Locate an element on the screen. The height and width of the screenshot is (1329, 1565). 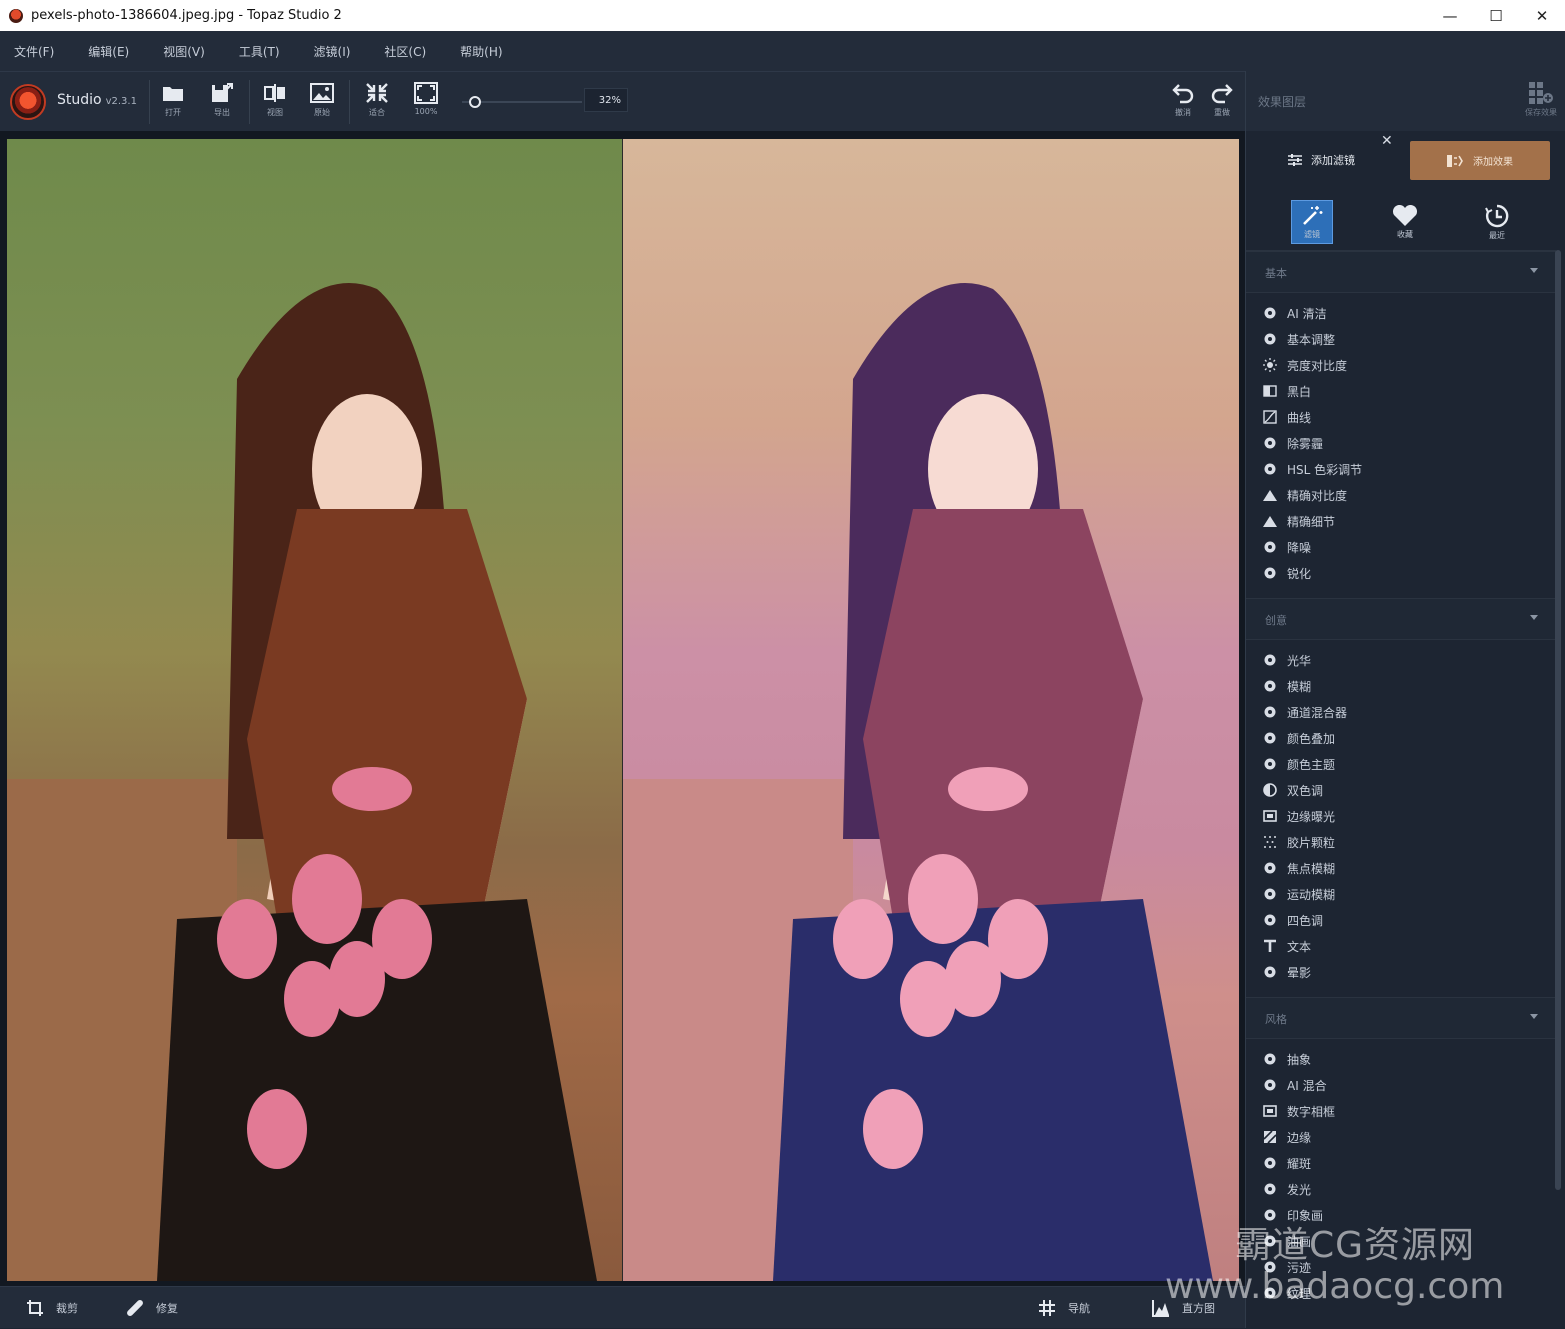
filter-item-label: 污迹 is located at coordinates (1299, 1267).